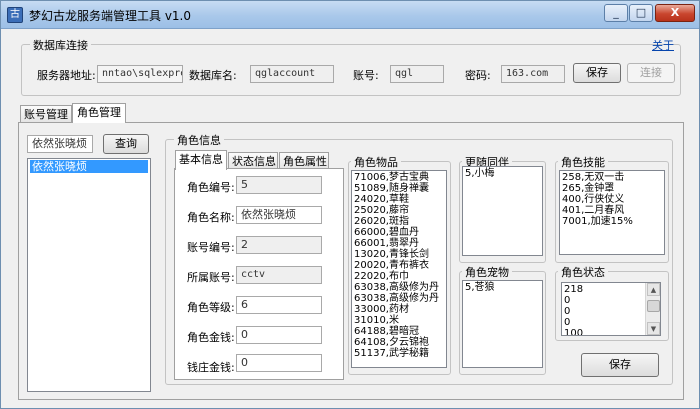  Describe the element at coordinates (279, 245) in the screenshot. I see `account-id-input: 2` at that location.